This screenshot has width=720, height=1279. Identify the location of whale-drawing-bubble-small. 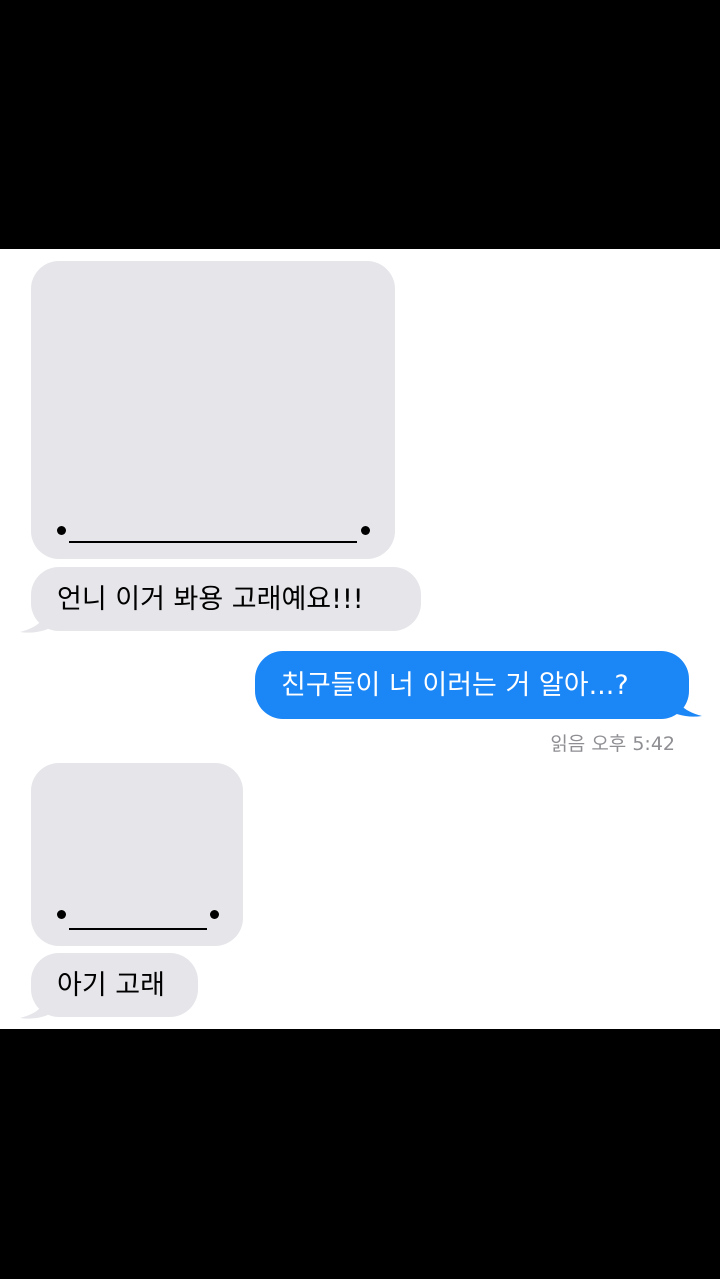
(137, 854).